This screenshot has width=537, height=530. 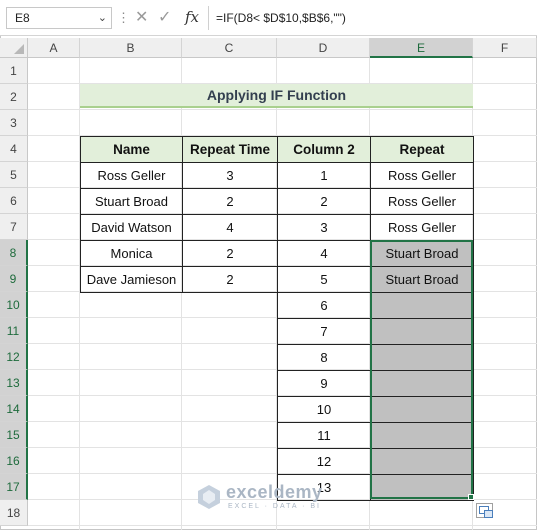 I want to click on repeat-time-cell: 4, so click(x=230, y=227).